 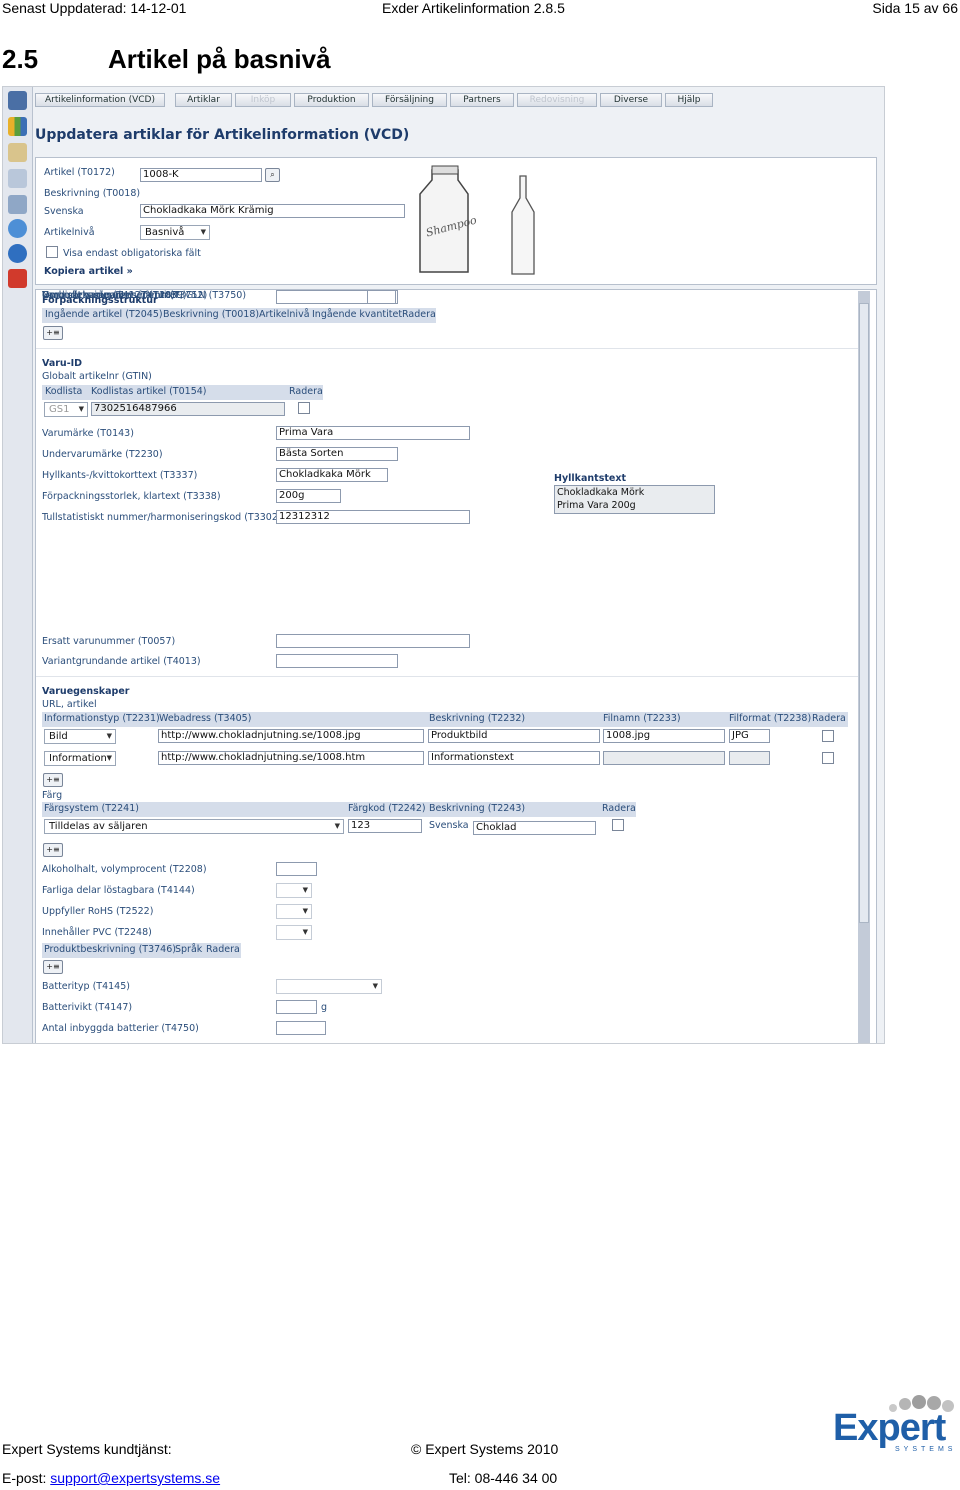 I want to click on kodlista-select: GS1 ▼, so click(x=66, y=409).